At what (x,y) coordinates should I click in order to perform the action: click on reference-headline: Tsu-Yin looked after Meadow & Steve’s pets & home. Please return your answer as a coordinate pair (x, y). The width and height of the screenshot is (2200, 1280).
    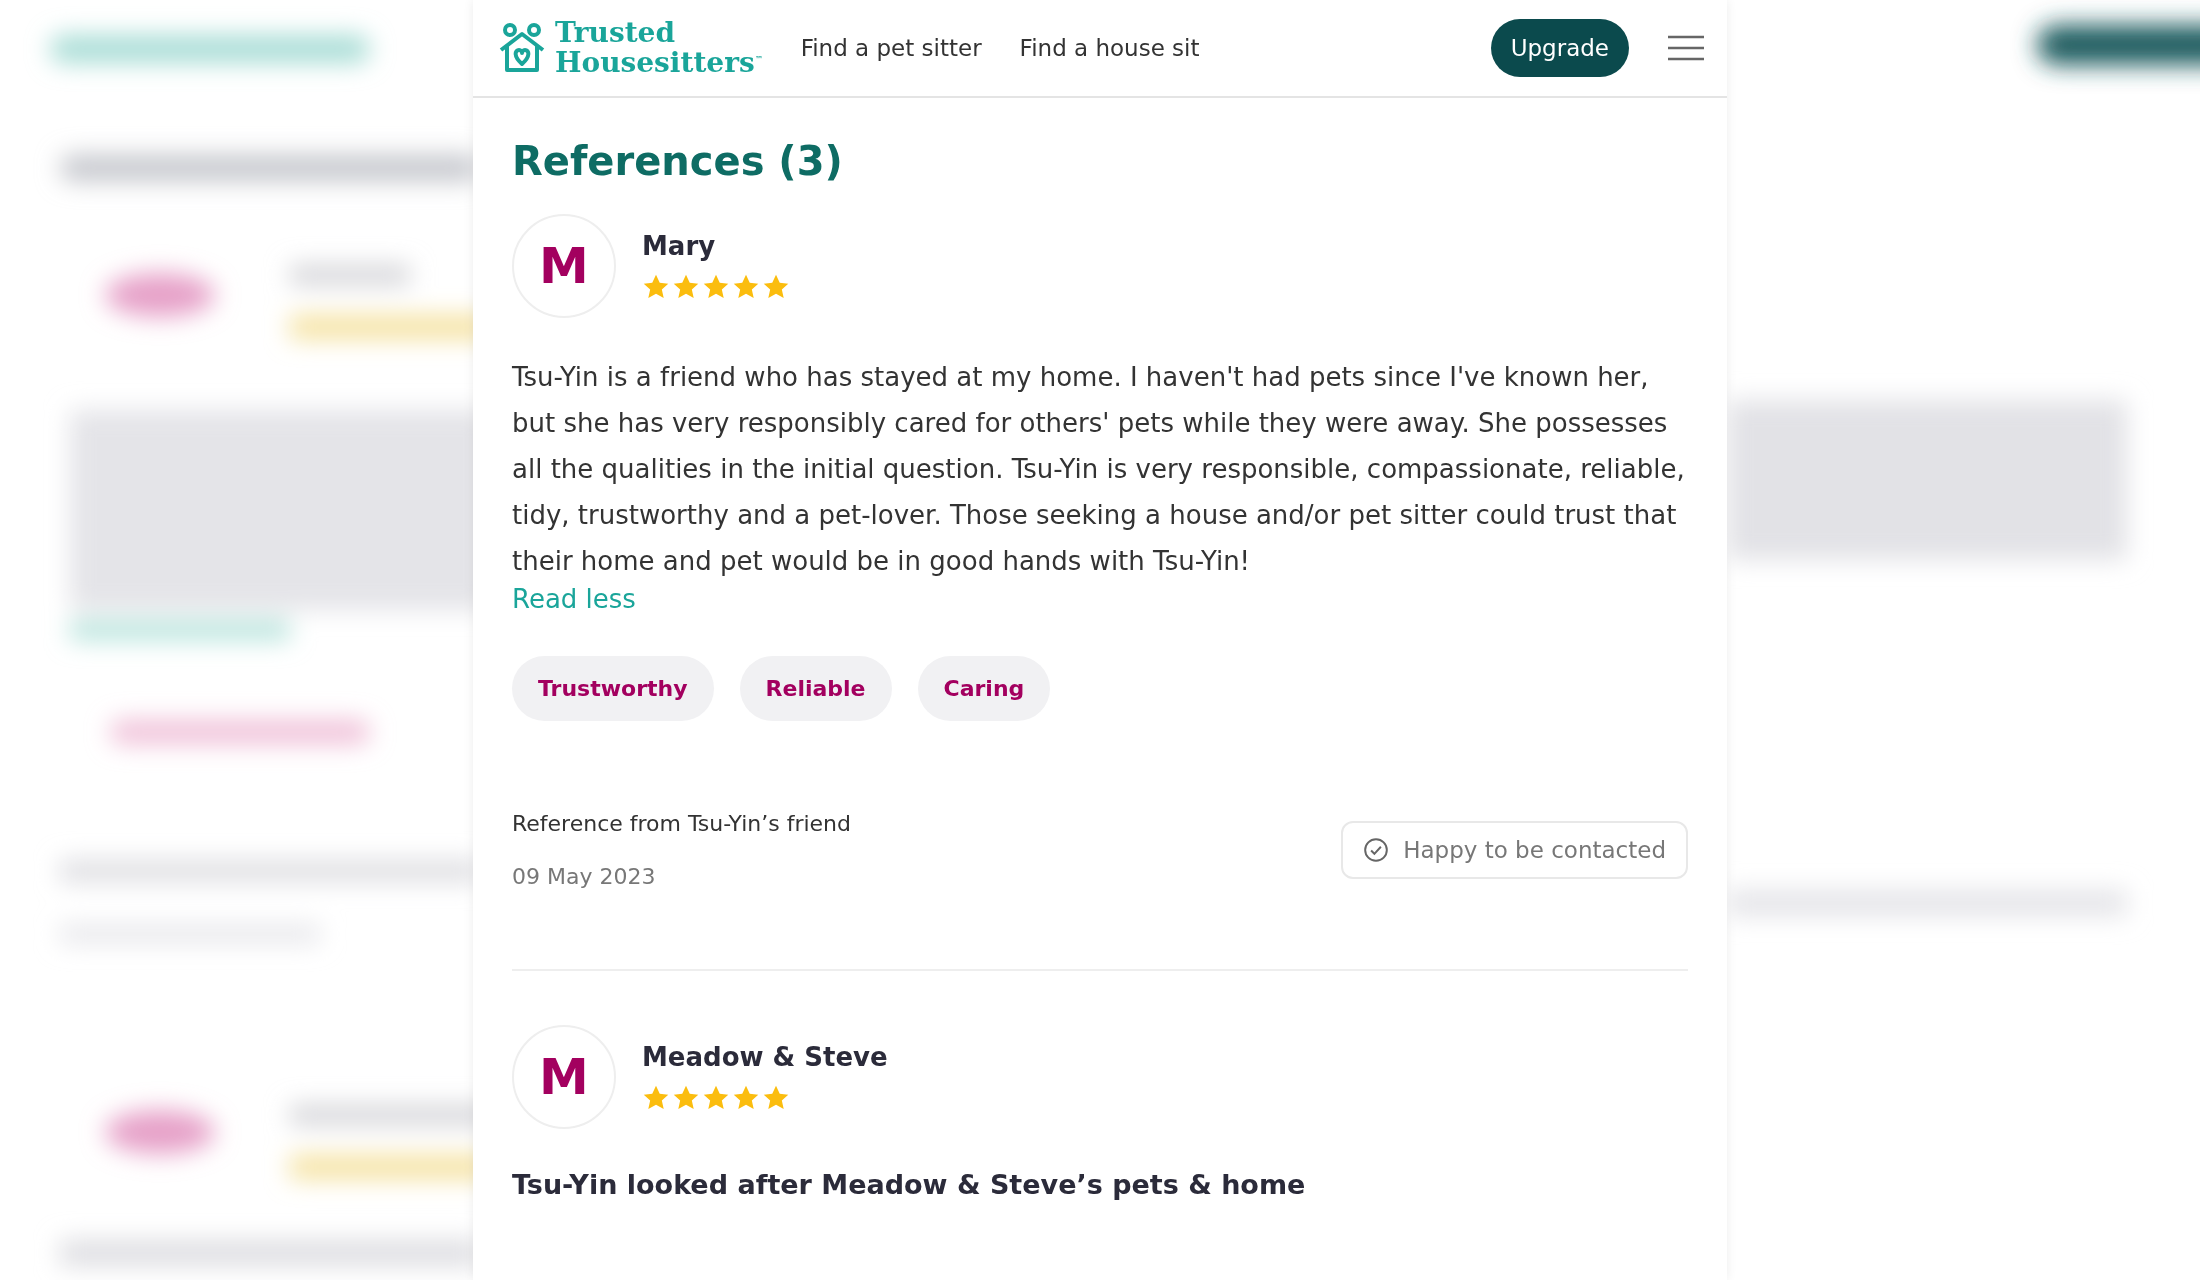
    Looking at the image, I should click on (909, 1184).